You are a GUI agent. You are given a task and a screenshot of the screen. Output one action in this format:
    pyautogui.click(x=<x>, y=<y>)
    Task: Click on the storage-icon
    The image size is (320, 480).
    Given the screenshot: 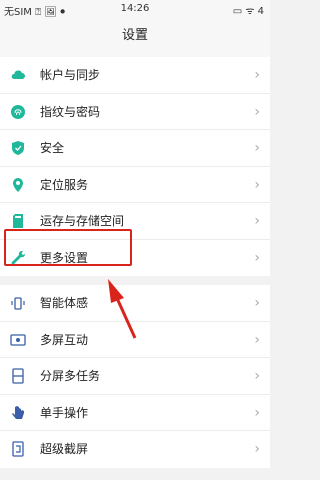 What is the action you would take?
    pyautogui.click(x=18, y=221)
    